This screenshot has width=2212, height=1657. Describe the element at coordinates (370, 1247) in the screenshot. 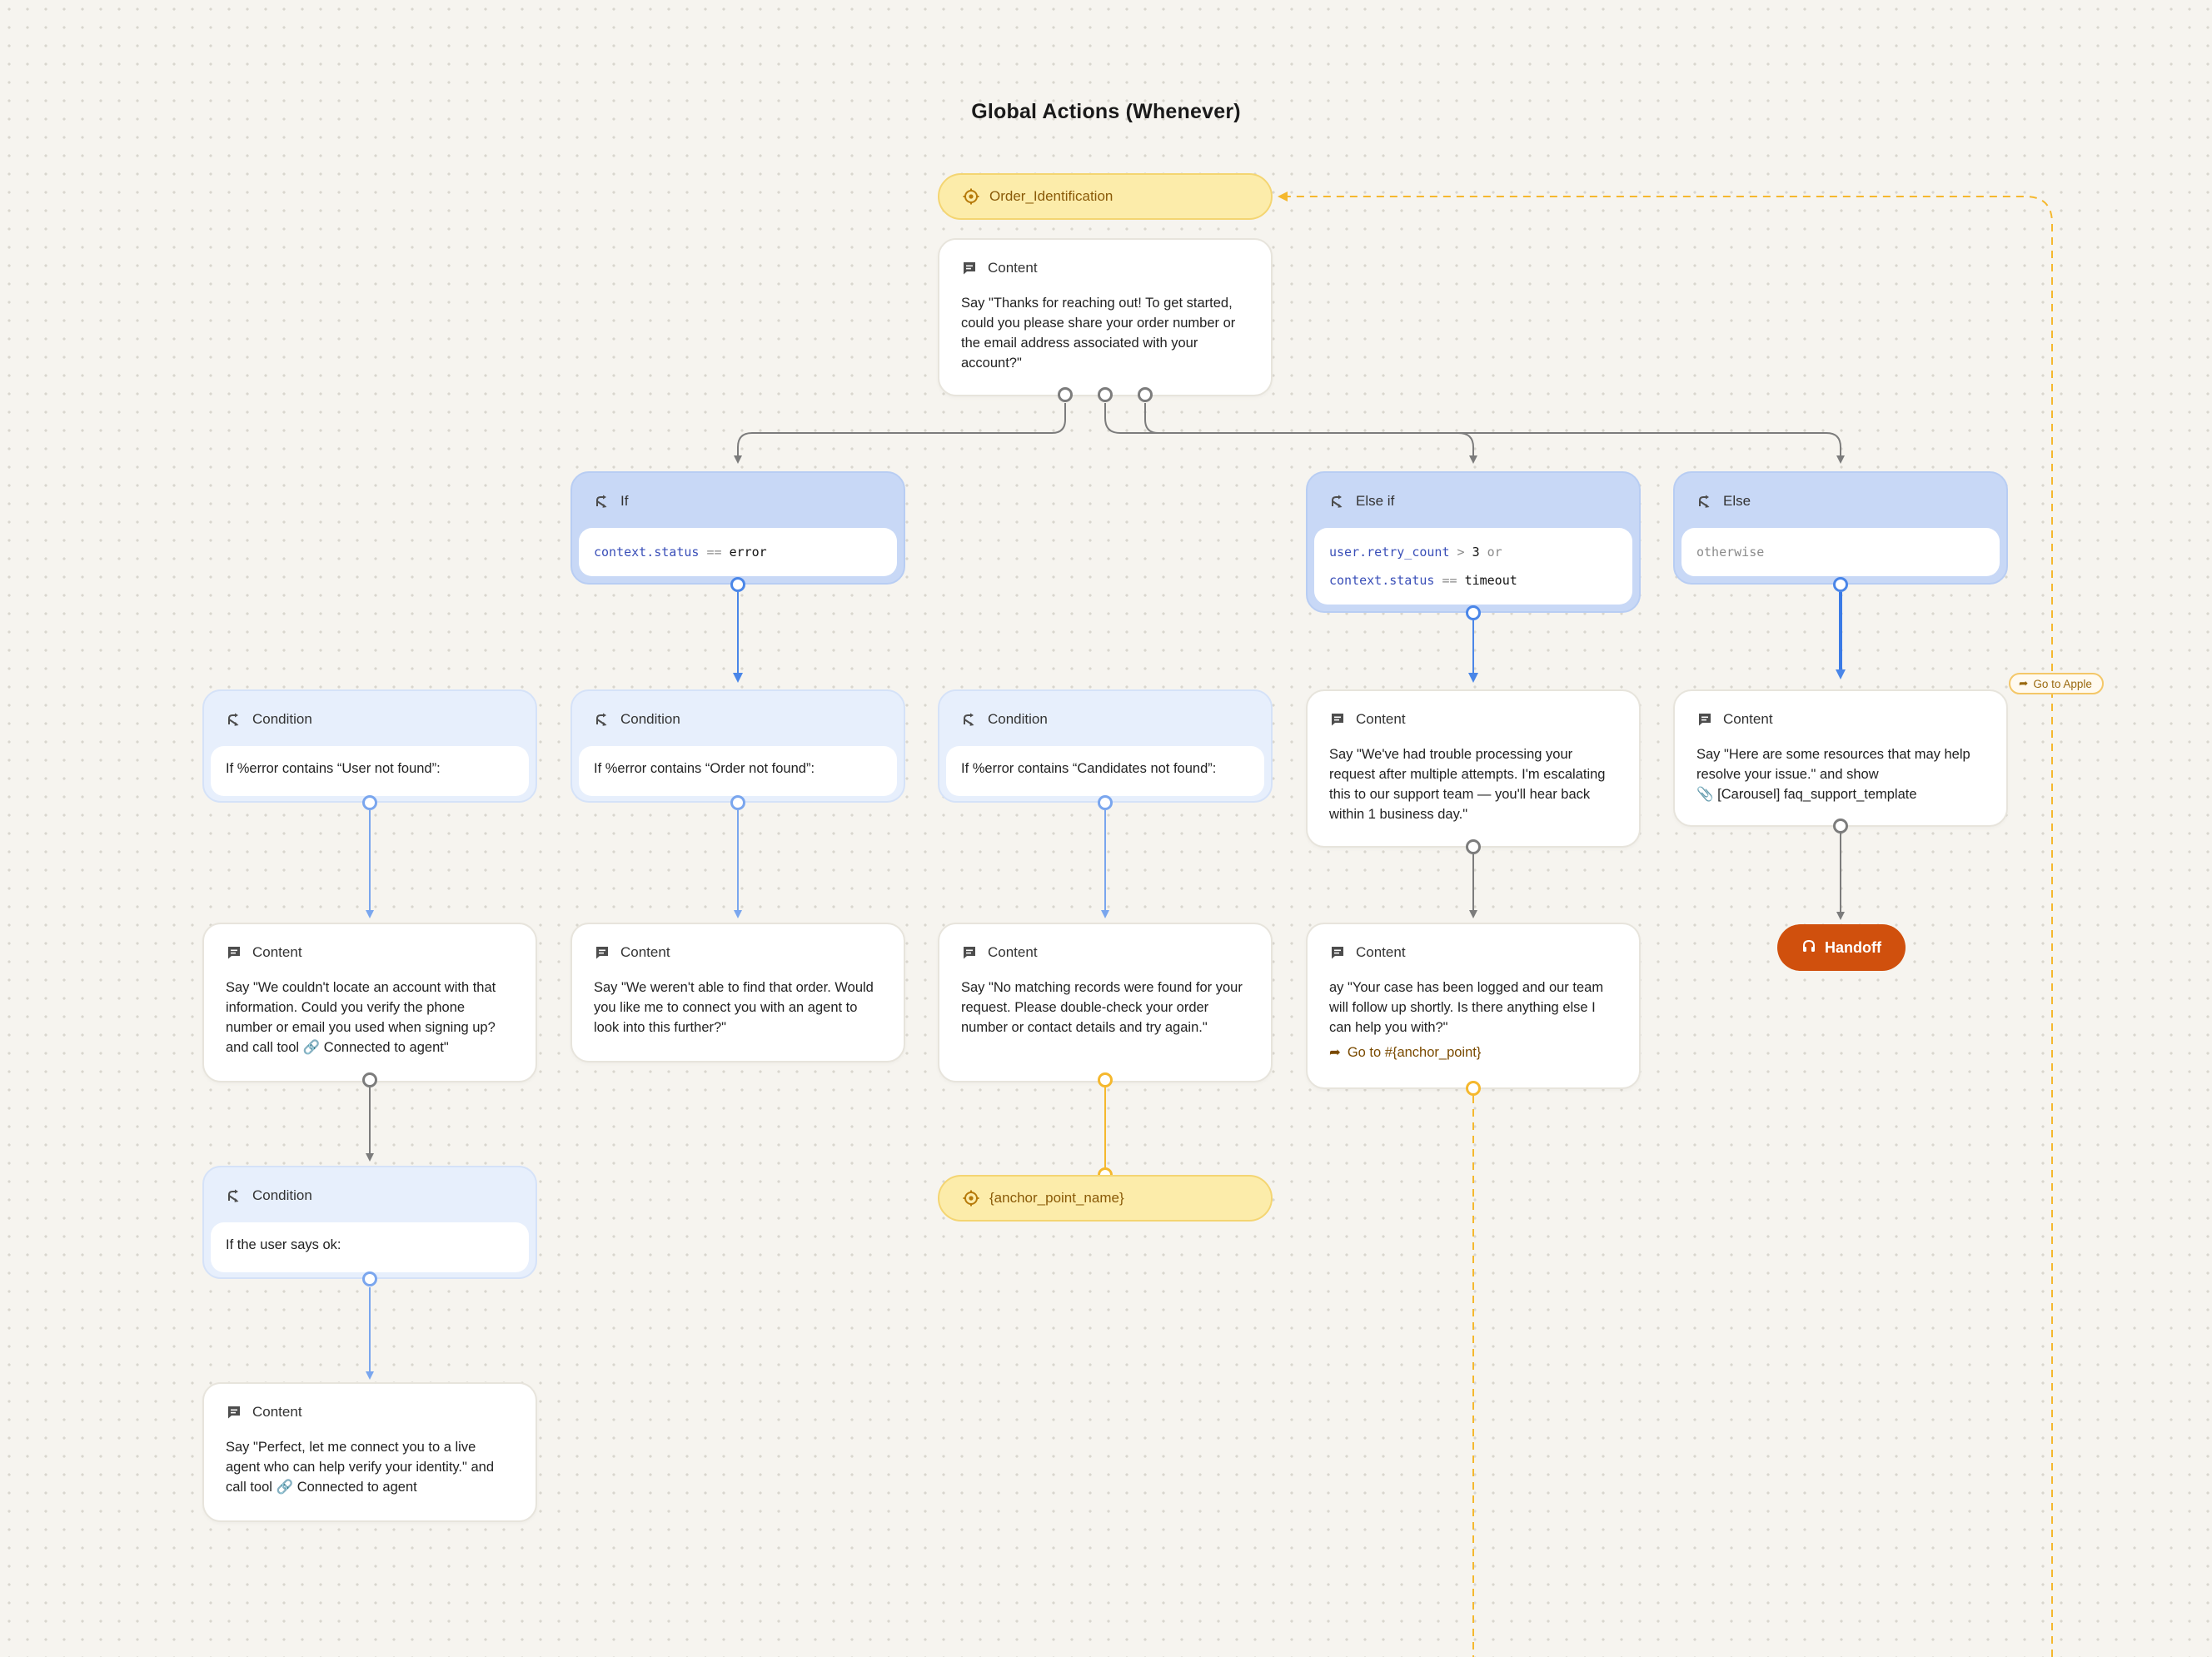

I see `condition-text: If the user says ok:` at that location.